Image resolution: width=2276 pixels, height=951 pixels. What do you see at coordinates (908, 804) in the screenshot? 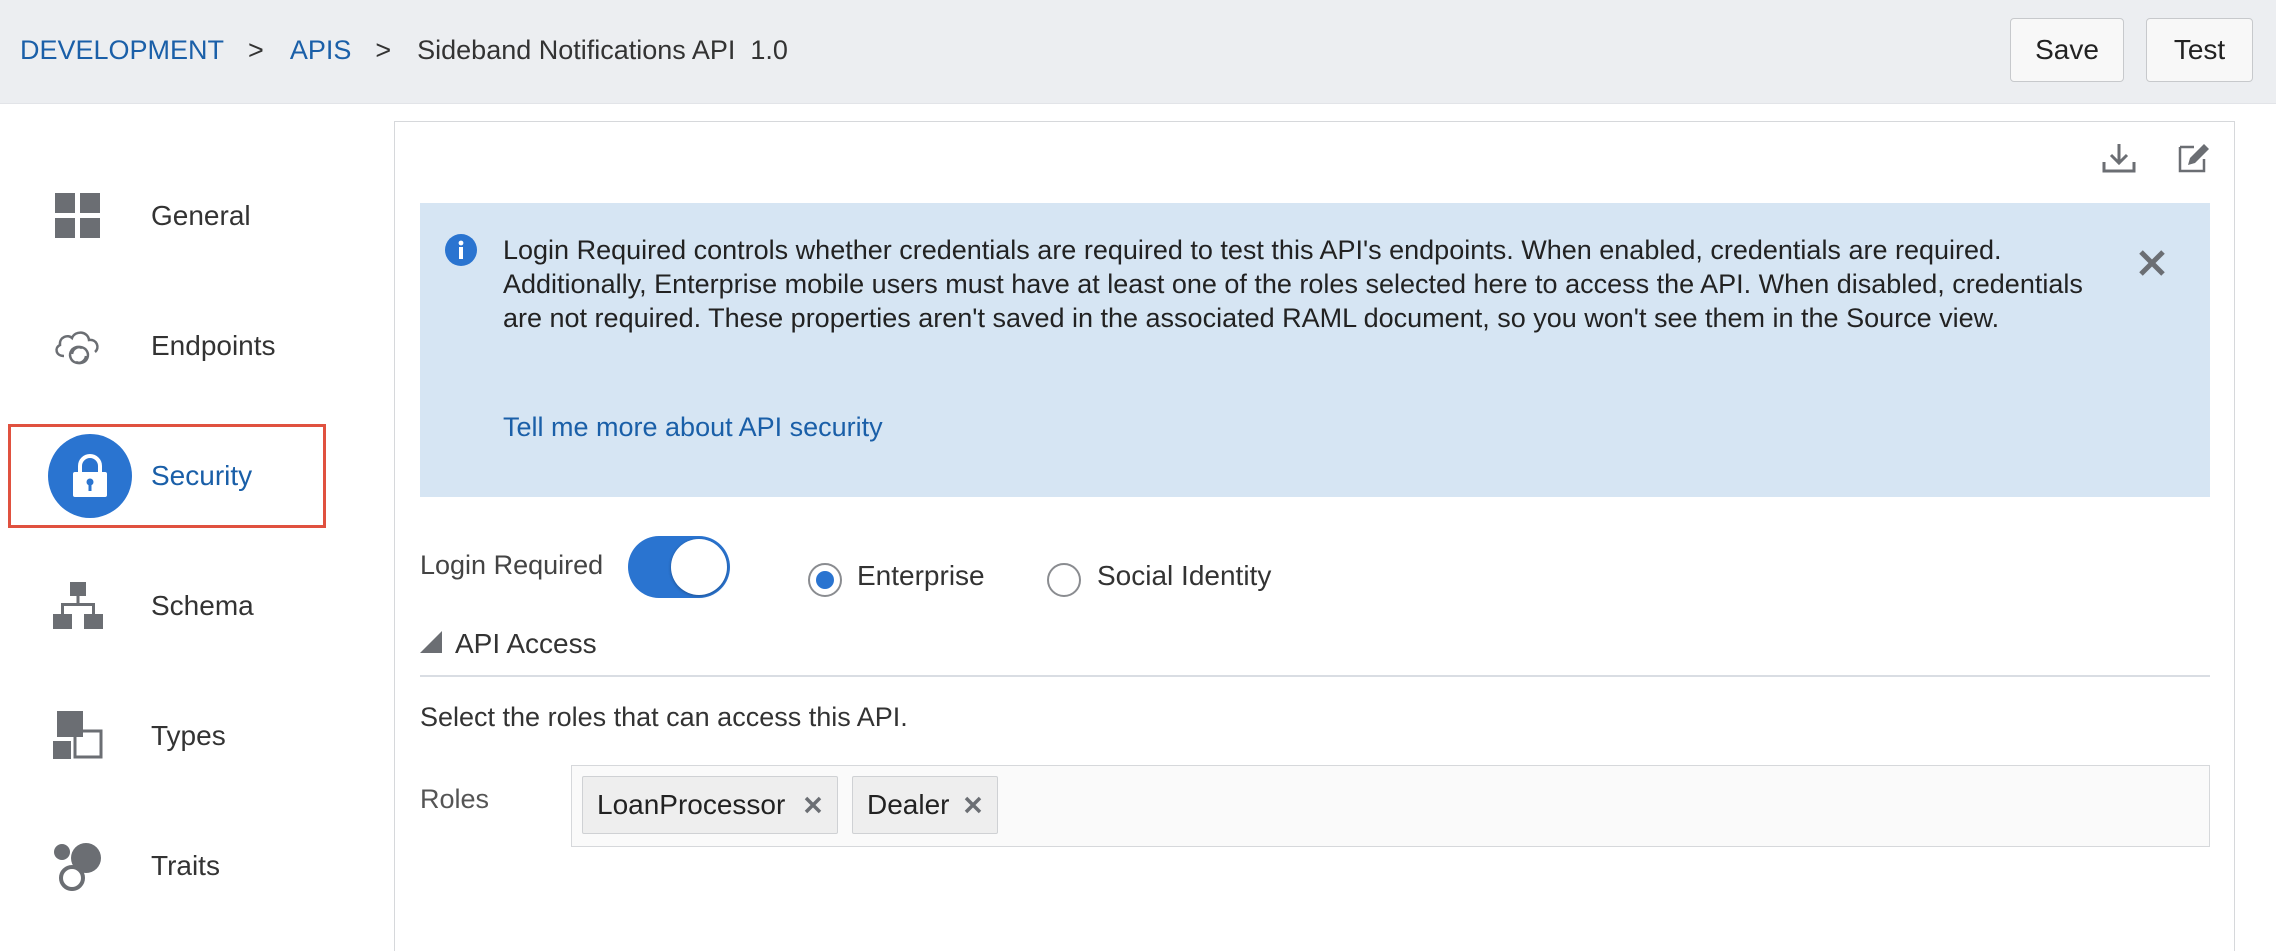
I see `role-chip-label: Dealer` at bounding box center [908, 804].